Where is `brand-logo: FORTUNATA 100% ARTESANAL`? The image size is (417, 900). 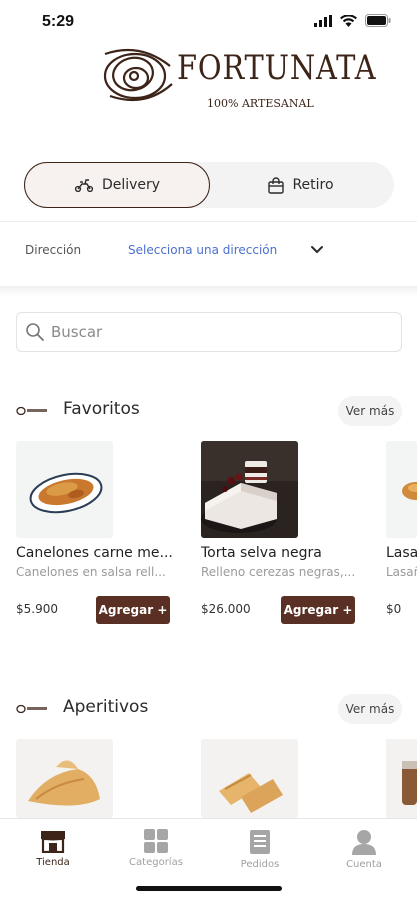
brand-logo: FORTUNATA 100% ARTESANAL is located at coordinates (238, 81).